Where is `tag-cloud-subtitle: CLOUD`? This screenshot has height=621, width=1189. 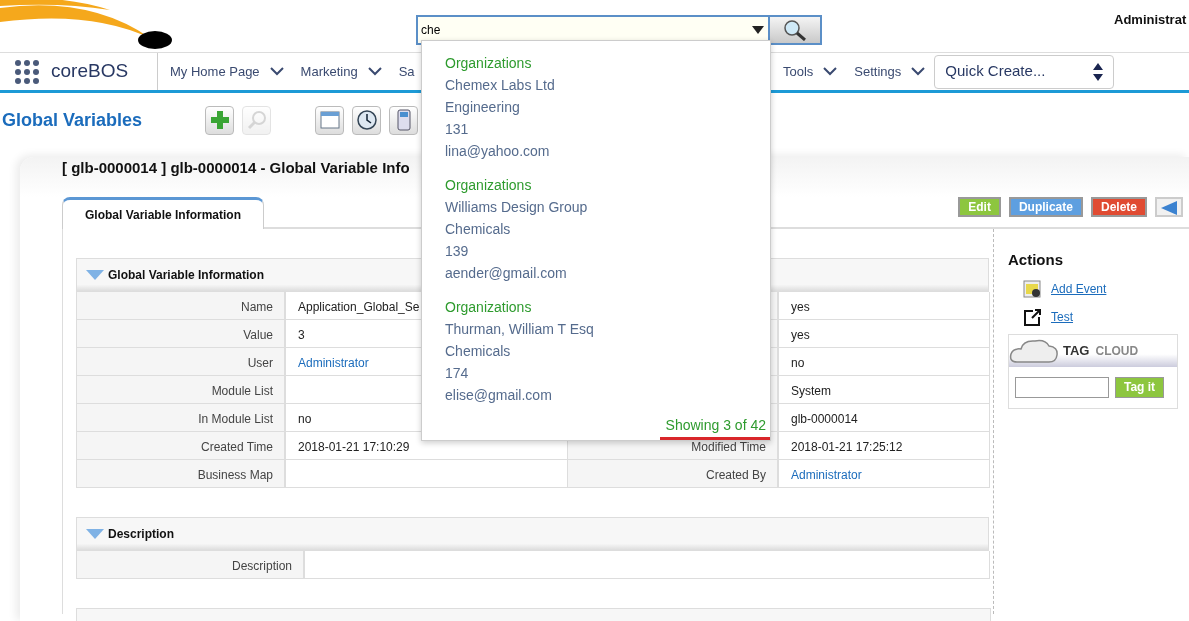 tag-cloud-subtitle: CLOUD is located at coordinates (1117, 351).